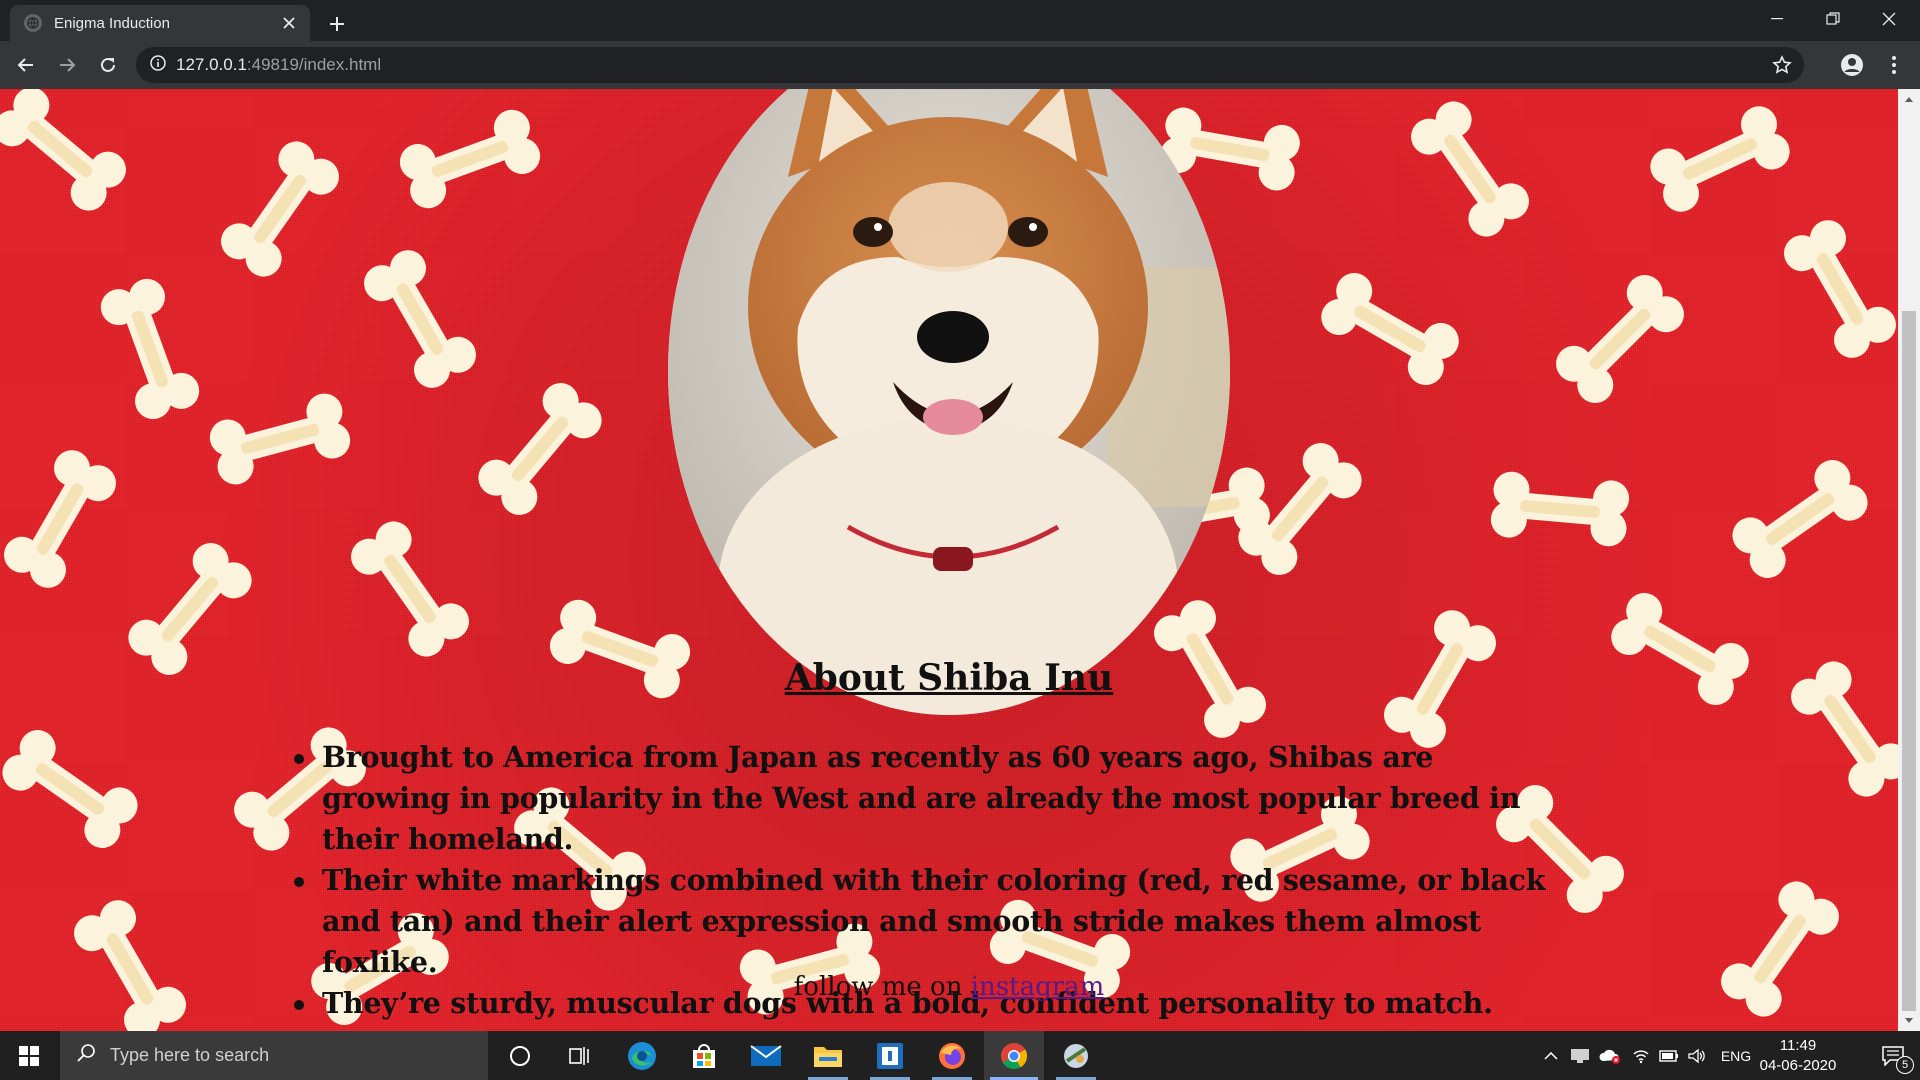 This screenshot has width=1920, height=1080. What do you see at coordinates (1894, 65) in the screenshot?
I see `menu-kebab-icon` at bounding box center [1894, 65].